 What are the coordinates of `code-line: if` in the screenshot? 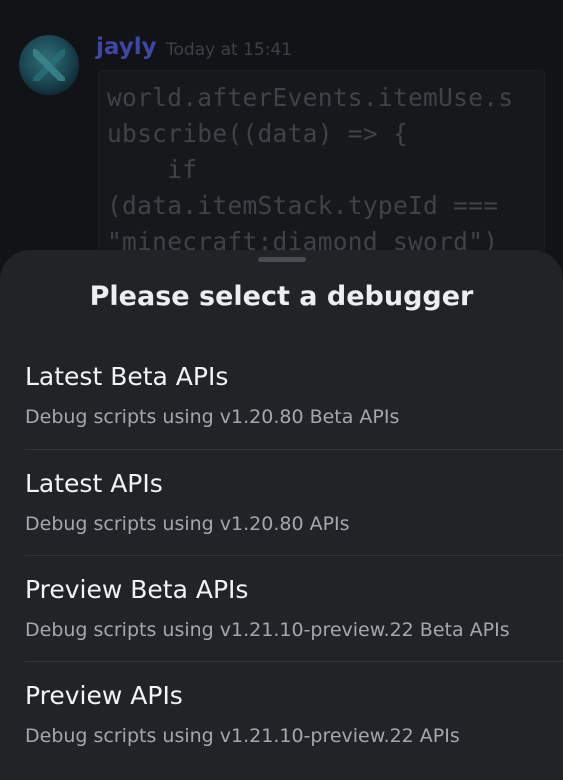 It's located at (152, 169).